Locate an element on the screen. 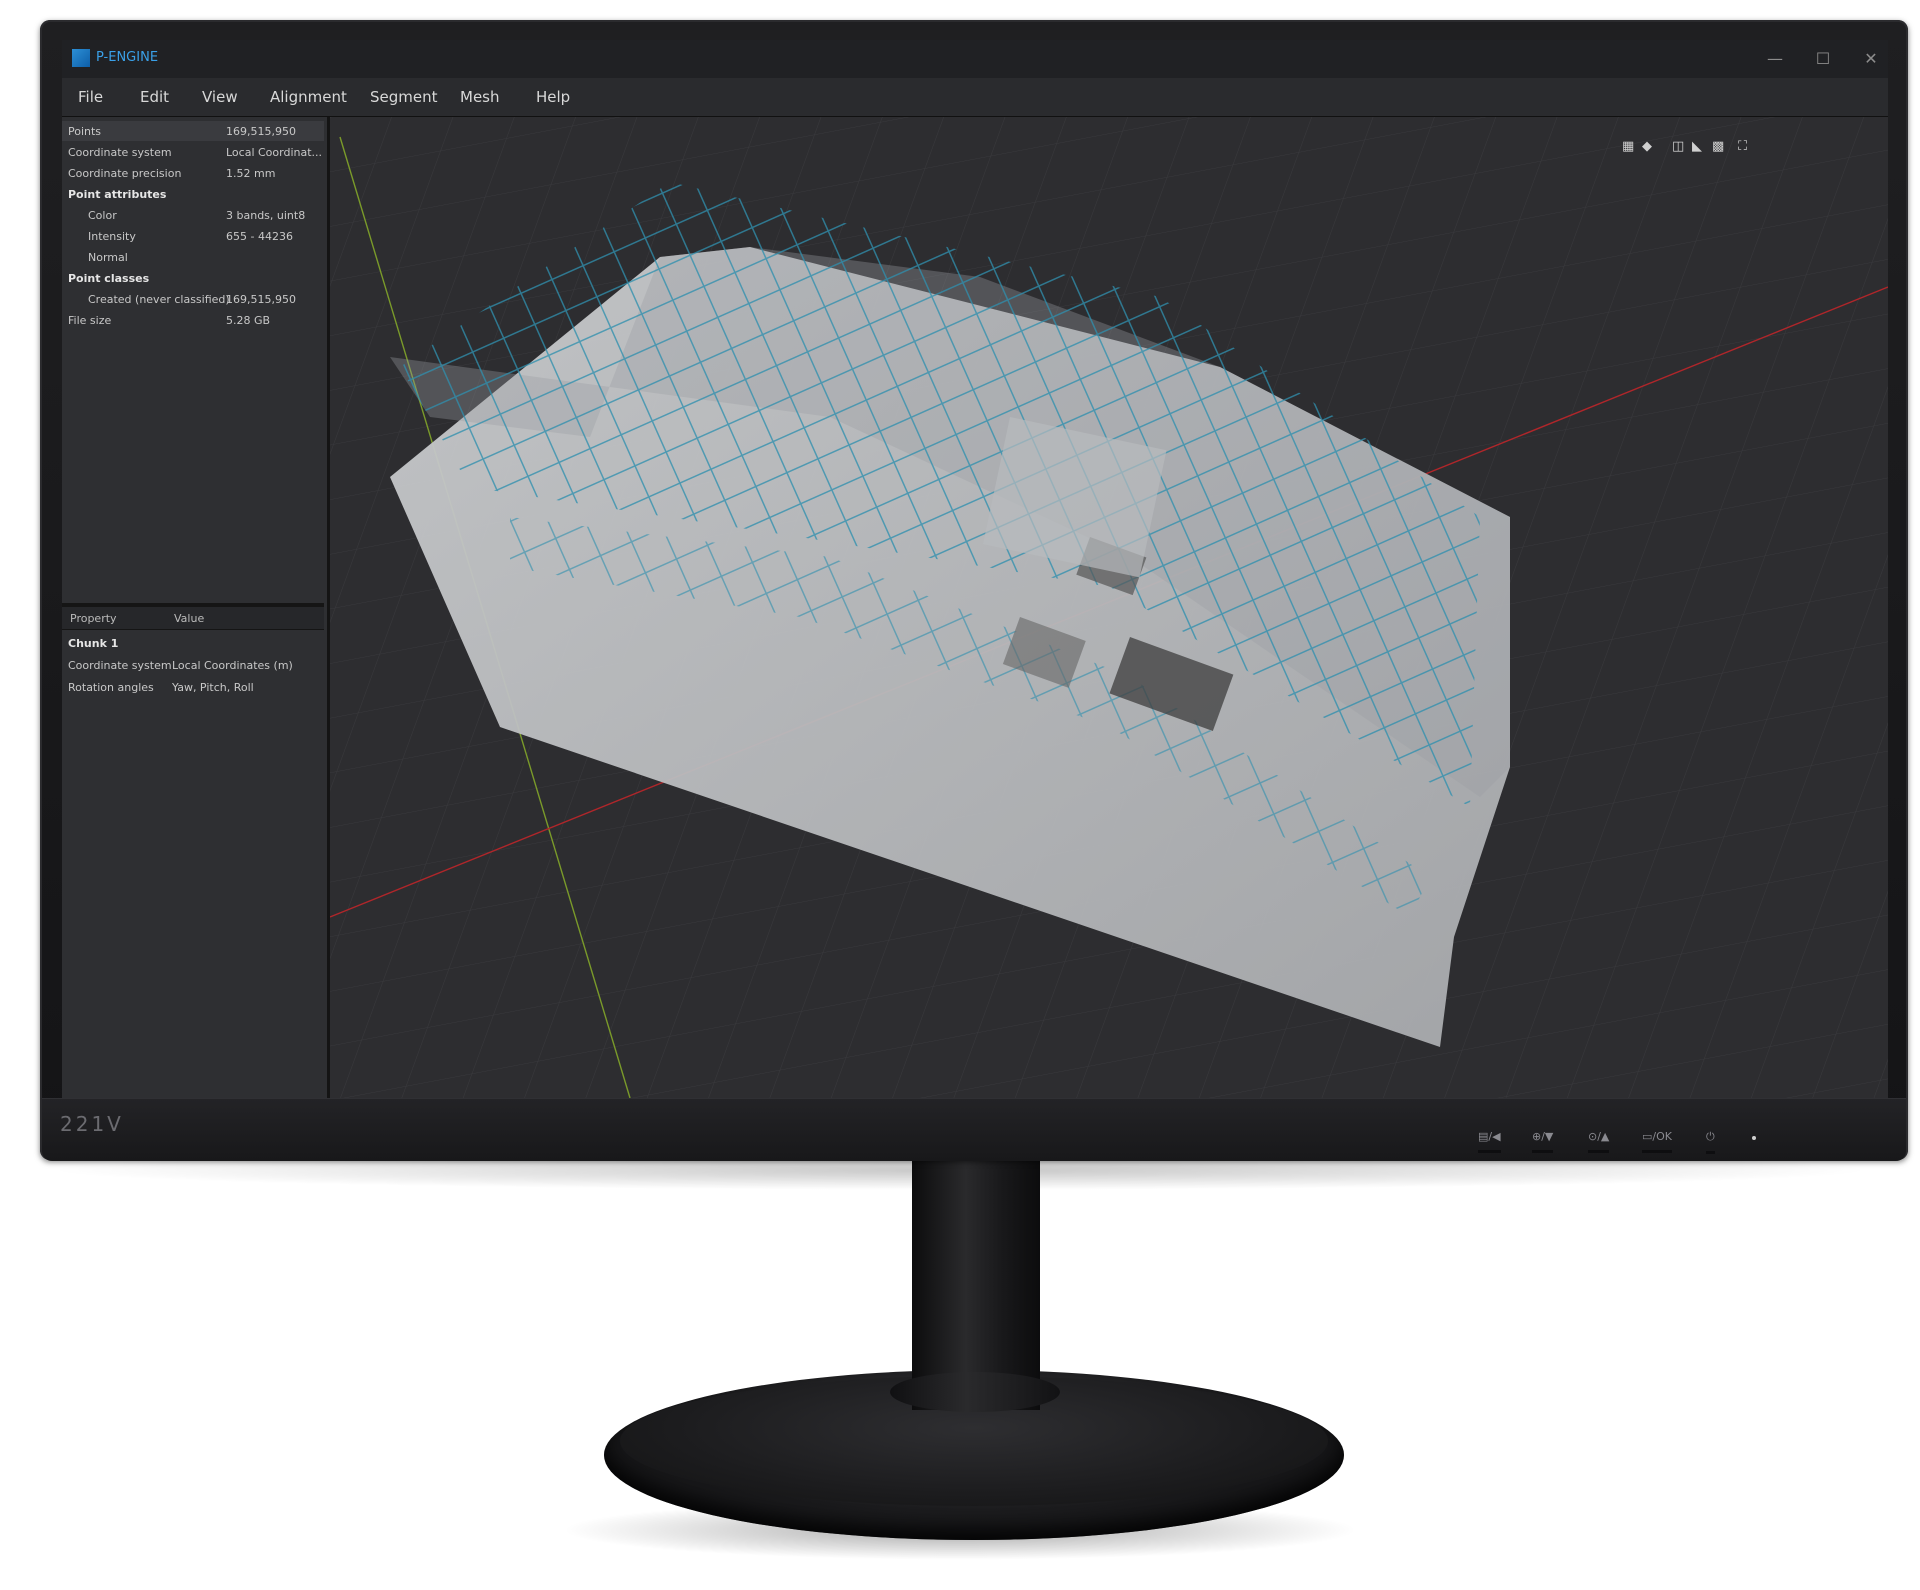  menu-segment: Segment is located at coordinates (404, 97).